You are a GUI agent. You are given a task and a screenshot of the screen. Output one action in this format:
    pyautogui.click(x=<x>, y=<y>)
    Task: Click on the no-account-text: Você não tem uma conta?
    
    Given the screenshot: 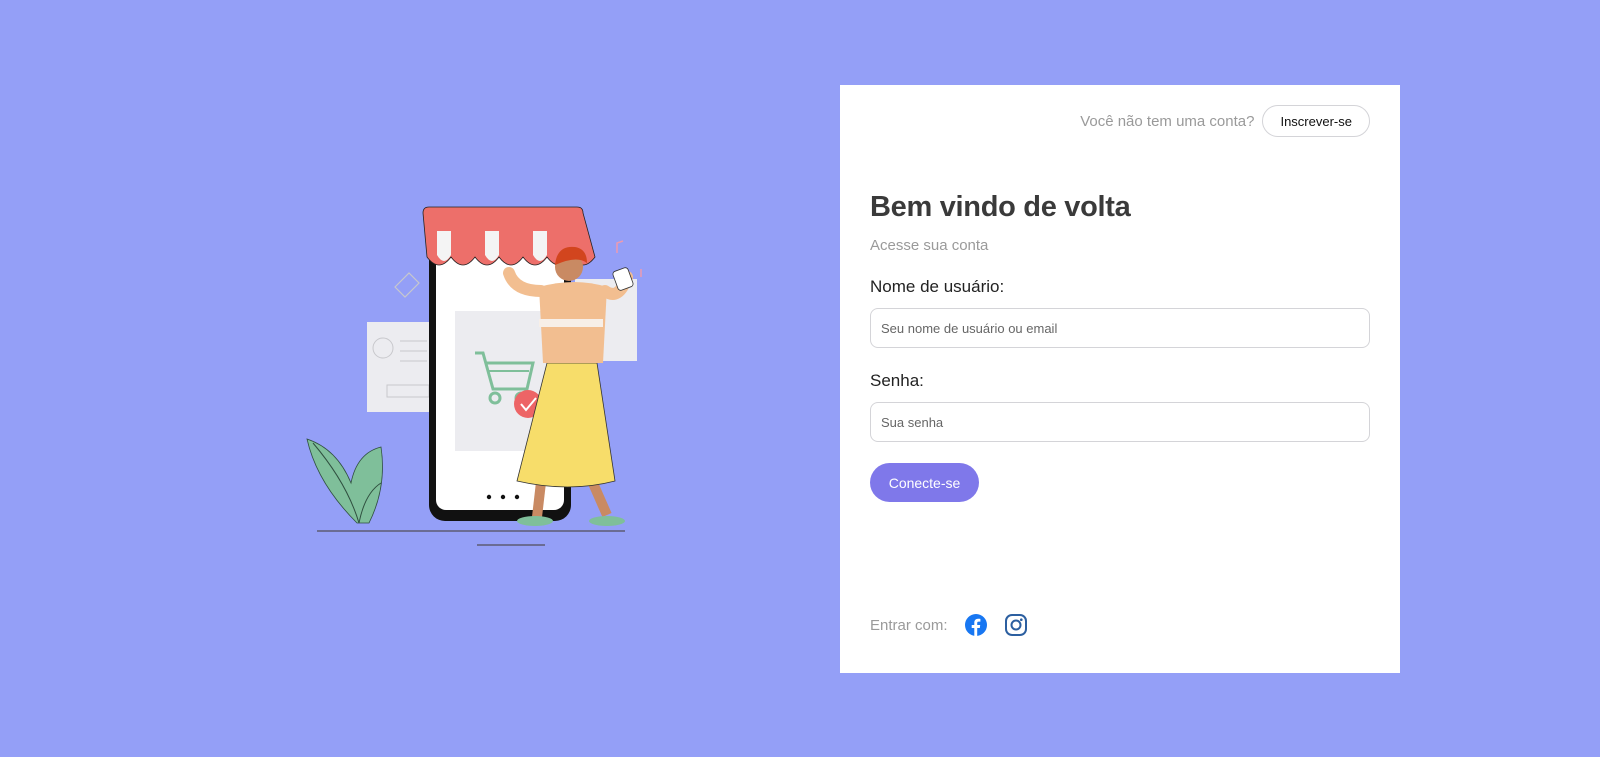 What is the action you would take?
    pyautogui.click(x=1167, y=121)
    